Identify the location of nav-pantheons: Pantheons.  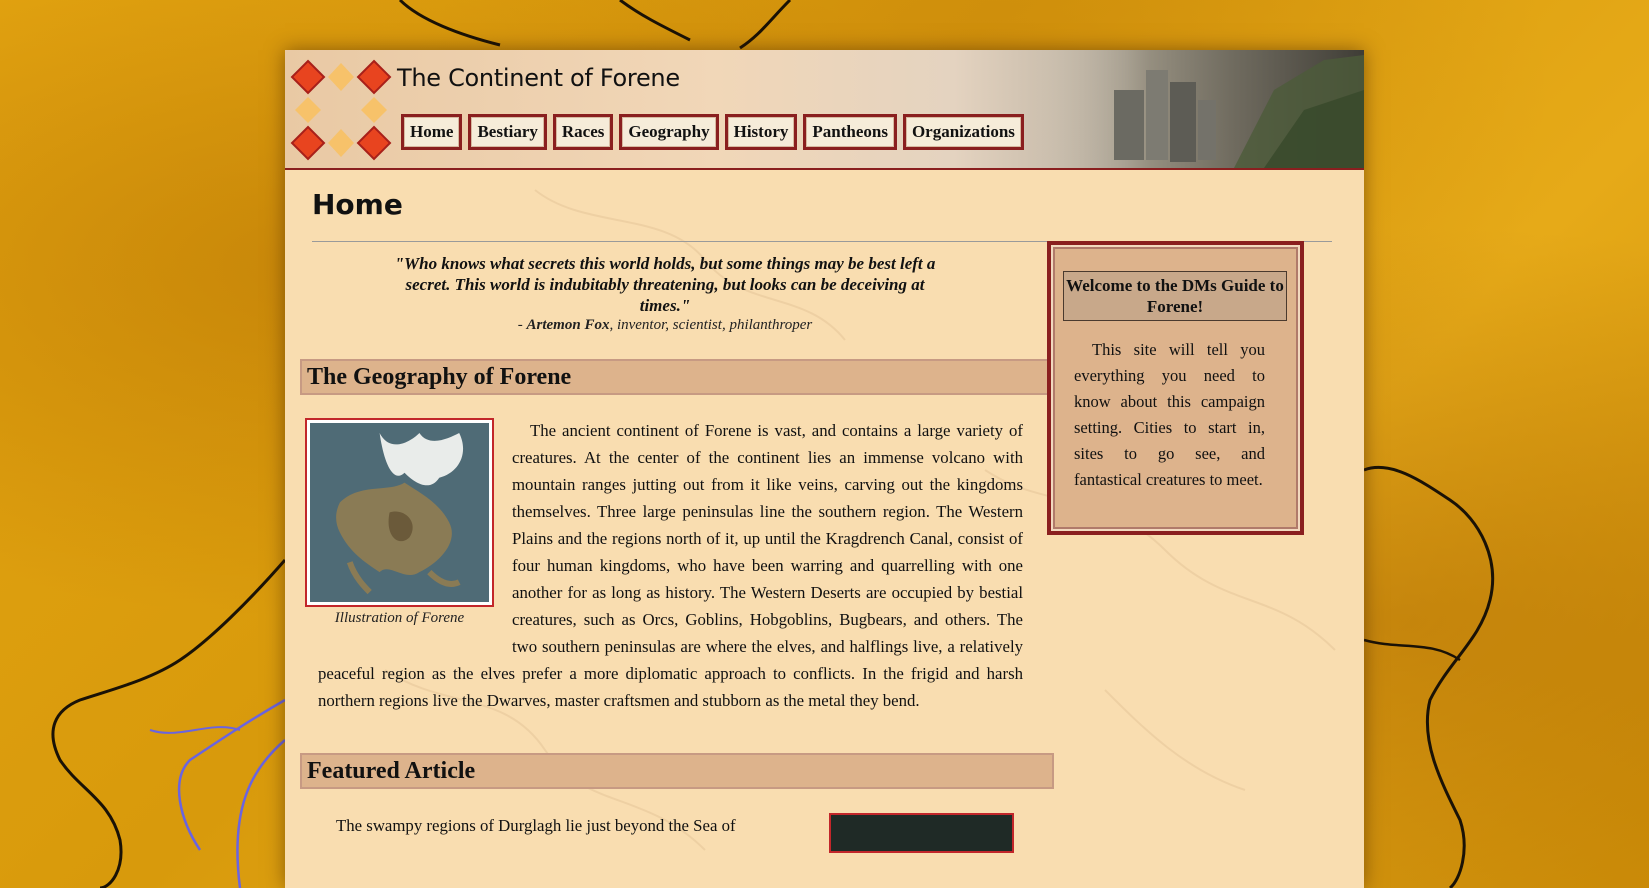
(850, 132).